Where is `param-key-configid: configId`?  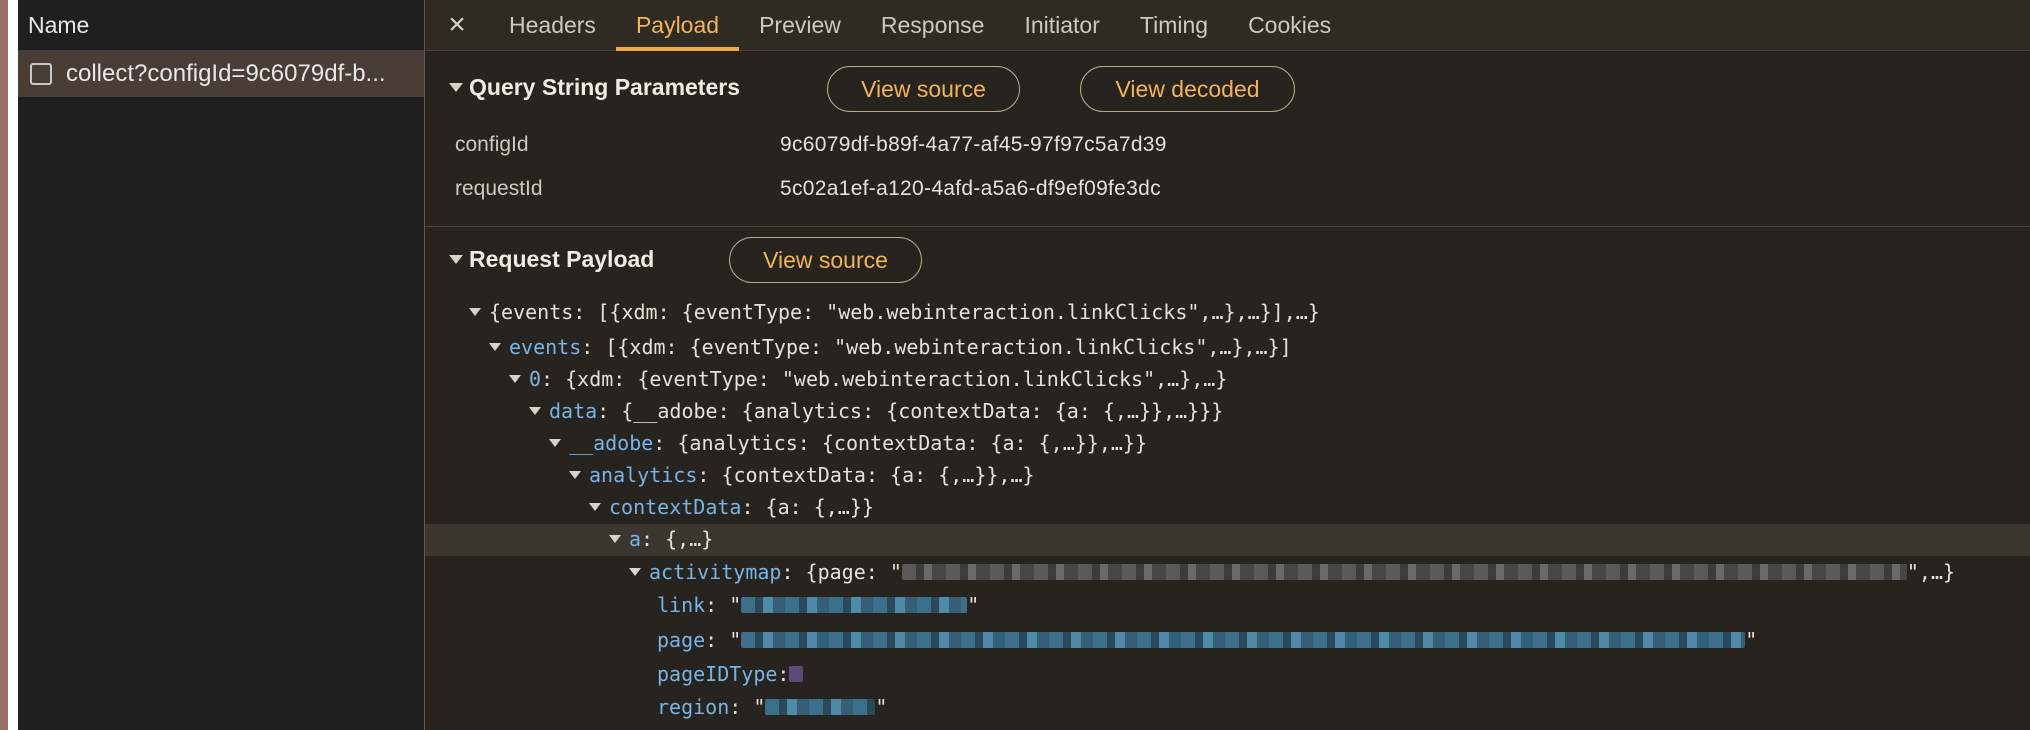
param-key-configid: configId is located at coordinates (492, 144).